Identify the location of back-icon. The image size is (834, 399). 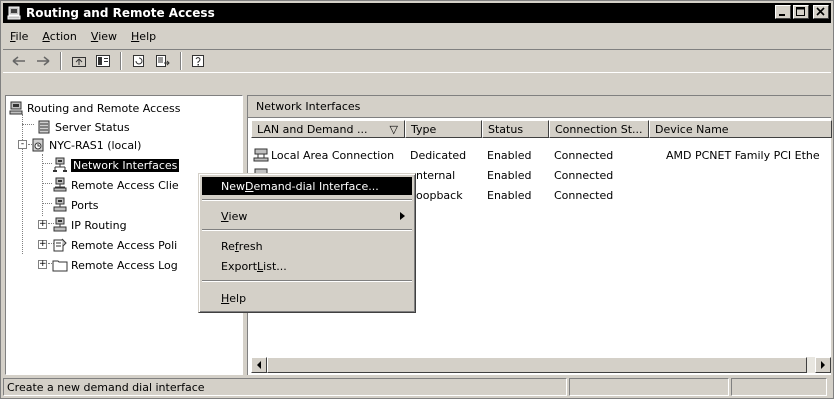
(18, 61).